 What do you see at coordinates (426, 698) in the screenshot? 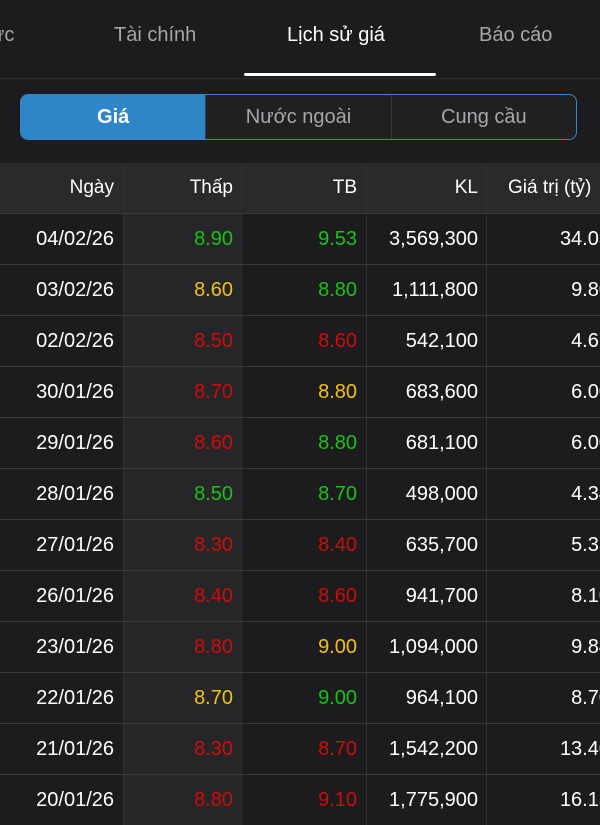
I see `cell-volume: 964,100` at bounding box center [426, 698].